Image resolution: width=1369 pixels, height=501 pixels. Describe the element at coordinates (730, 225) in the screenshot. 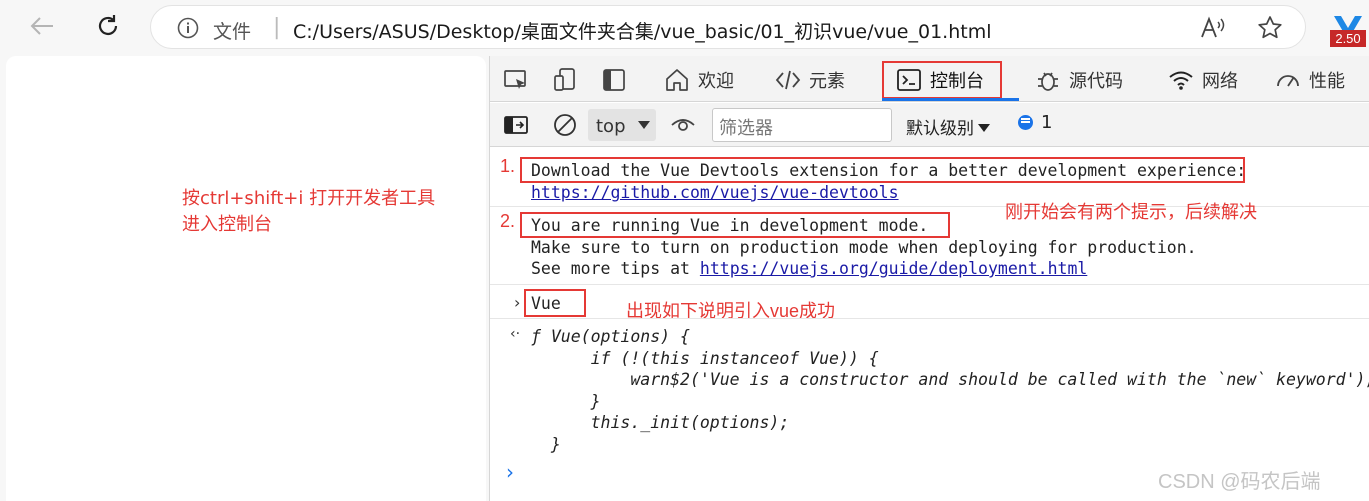

I see `console-message-devmode: You are running Vue in development mode.` at that location.